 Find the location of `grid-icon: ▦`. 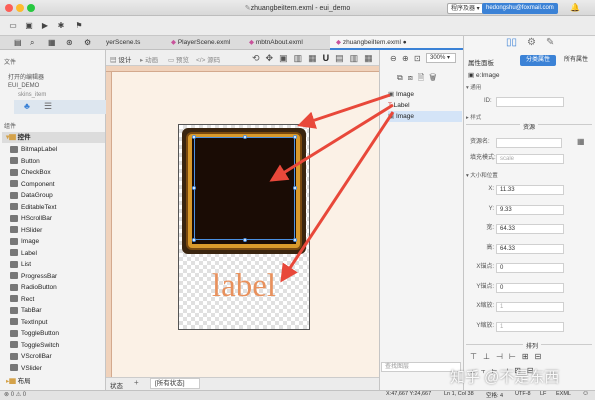

grid-icon: ▦ is located at coordinates (581, 141).